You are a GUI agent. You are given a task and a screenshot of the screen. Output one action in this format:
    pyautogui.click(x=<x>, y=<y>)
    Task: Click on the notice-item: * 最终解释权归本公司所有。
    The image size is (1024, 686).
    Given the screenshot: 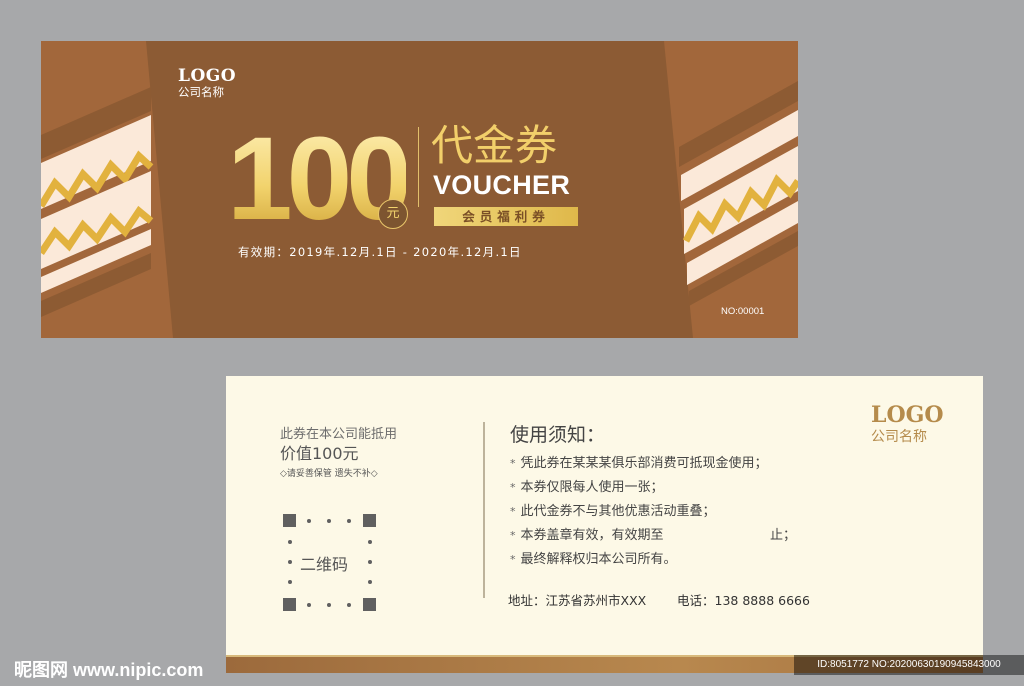 What is the action you would take?
    pyautogui.click(x=593, y=559)
    